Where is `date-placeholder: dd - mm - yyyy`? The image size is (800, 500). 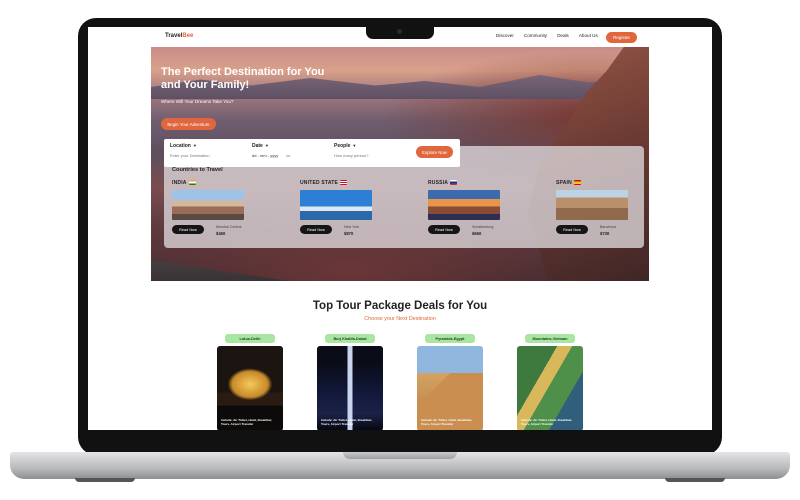 date-placeholder: dd - mm - yyyy is located at coordinates (265, 155).